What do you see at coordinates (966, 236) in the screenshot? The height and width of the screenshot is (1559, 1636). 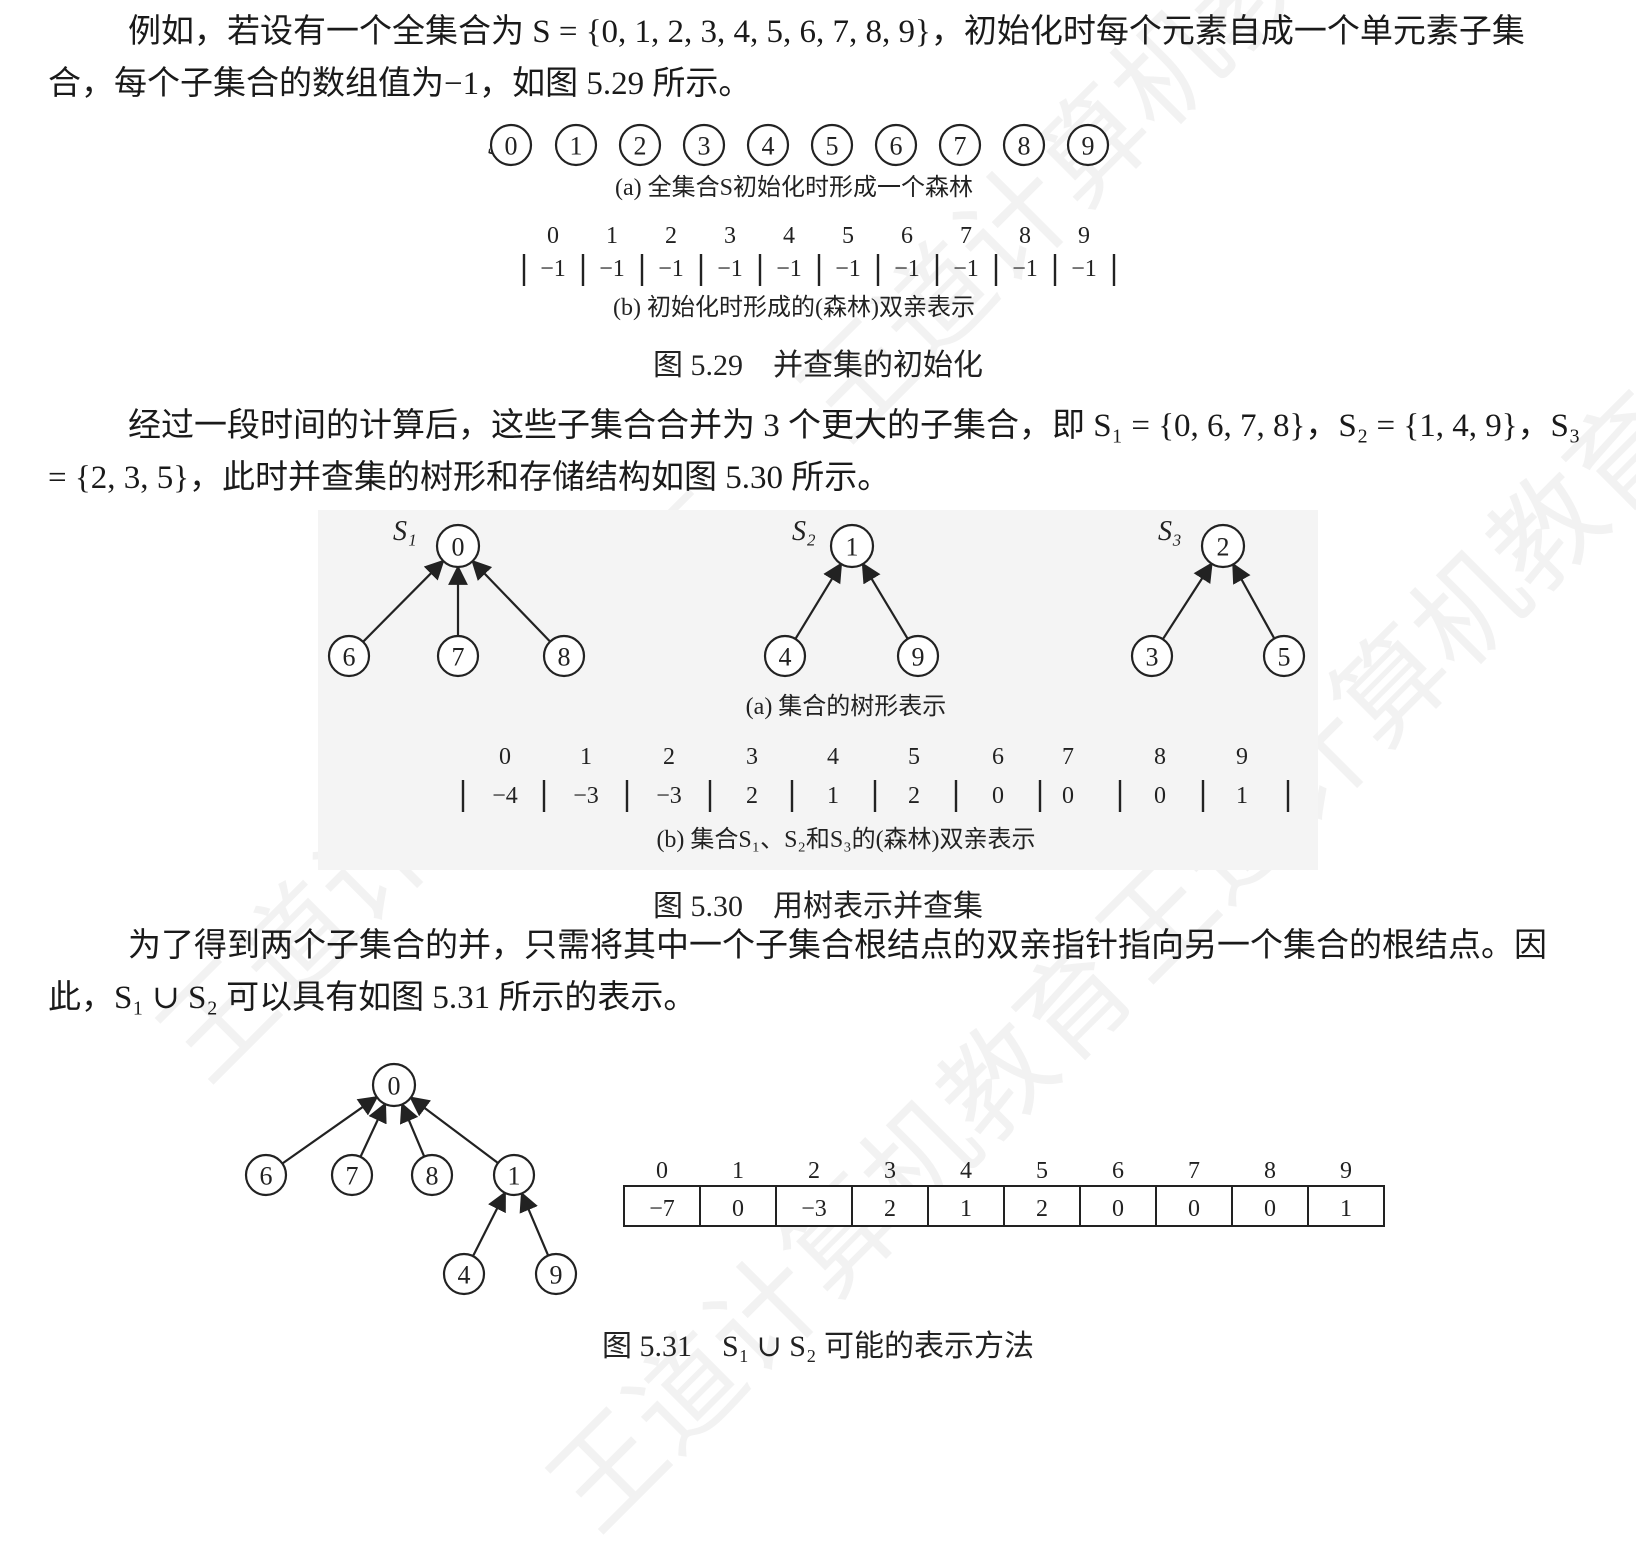 I see `fig529-index-7: 7` at bounding box center [966, 236].